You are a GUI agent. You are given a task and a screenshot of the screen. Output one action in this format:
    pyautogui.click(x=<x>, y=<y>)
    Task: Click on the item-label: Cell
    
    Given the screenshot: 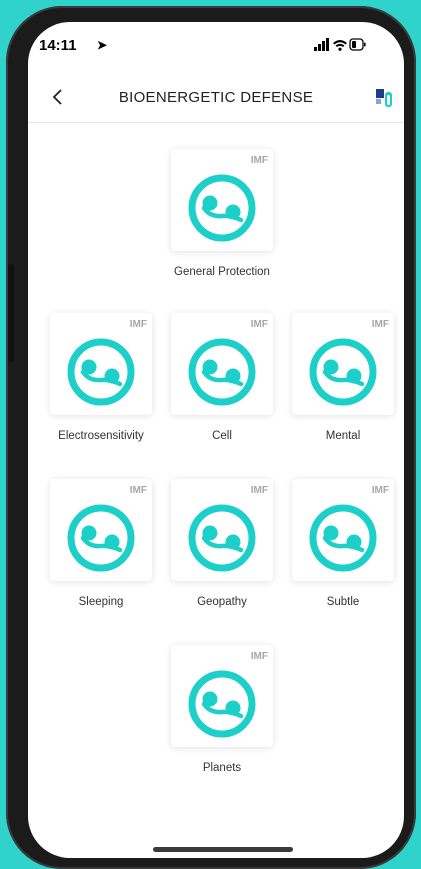 What is the action you would take?
    pyautogui.click(x=222, y=436)
    